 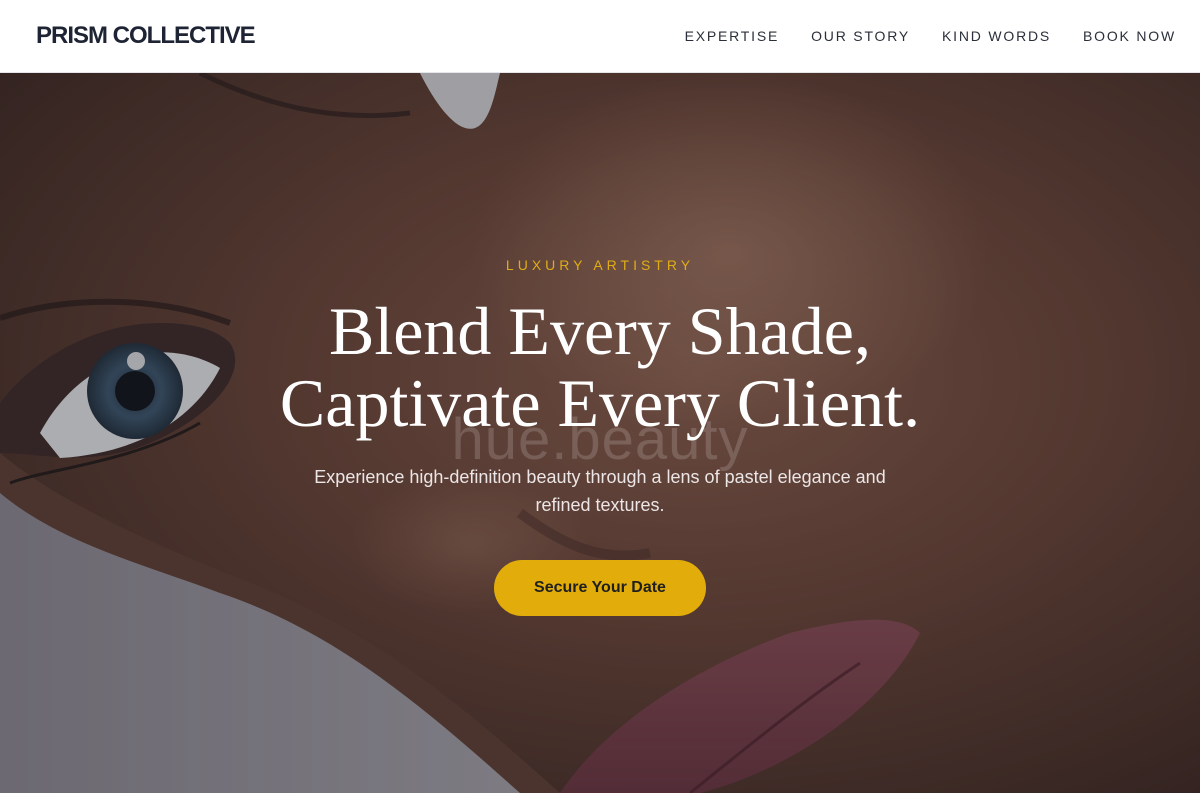 I want to click on nav-link-book-now: BOOK NOW, so click(x=1129, y=36).